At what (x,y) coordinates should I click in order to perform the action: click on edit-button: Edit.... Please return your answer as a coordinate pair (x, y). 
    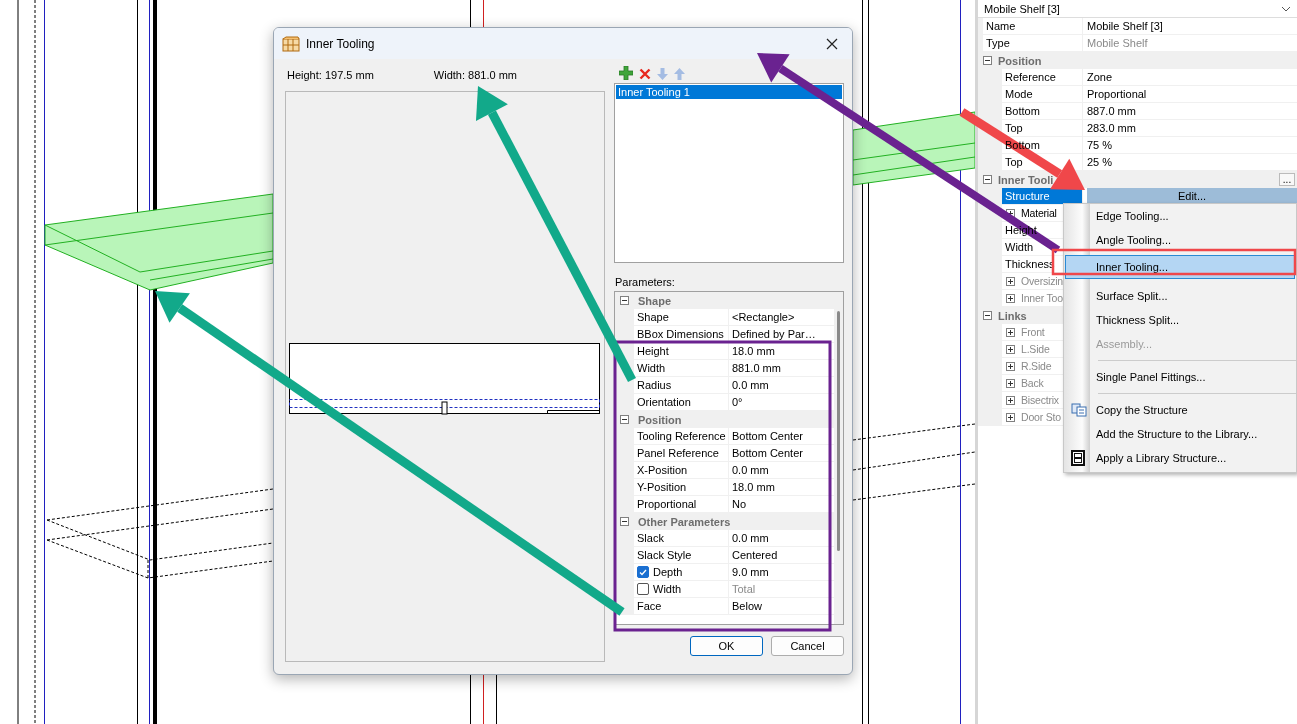
    Looking at the image, I should click on (1192, 196).